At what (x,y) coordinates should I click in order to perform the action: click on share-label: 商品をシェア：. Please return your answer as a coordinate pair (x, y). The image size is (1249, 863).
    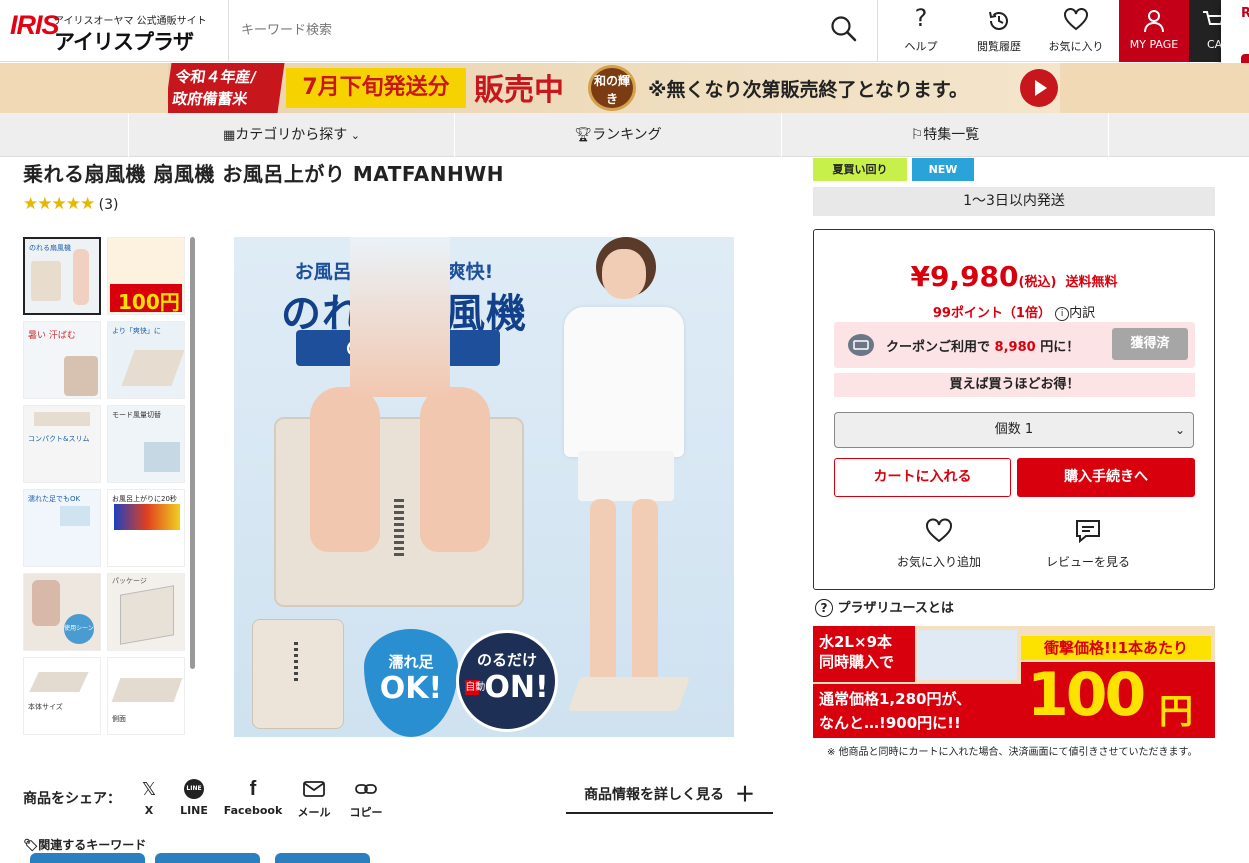
    Looking at the image, I should click on (72, 799).